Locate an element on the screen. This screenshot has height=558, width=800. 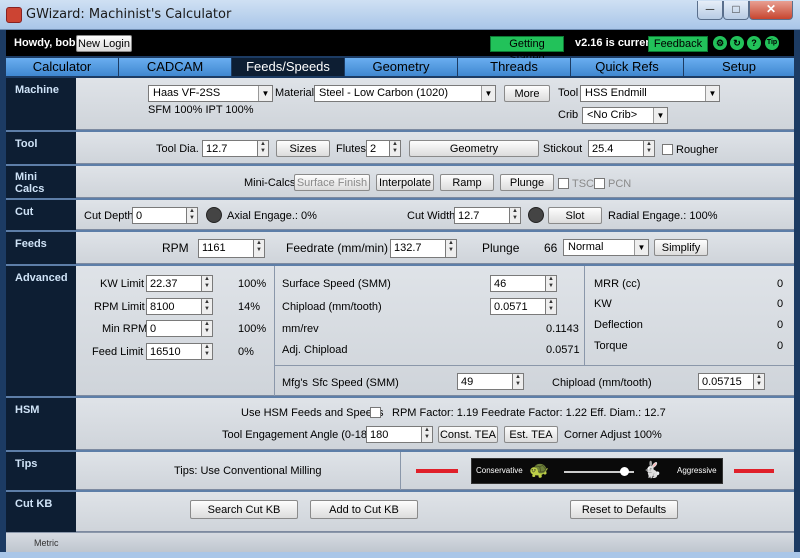
kw-limit-input: 22.37 is located at coordinates (174, 283).